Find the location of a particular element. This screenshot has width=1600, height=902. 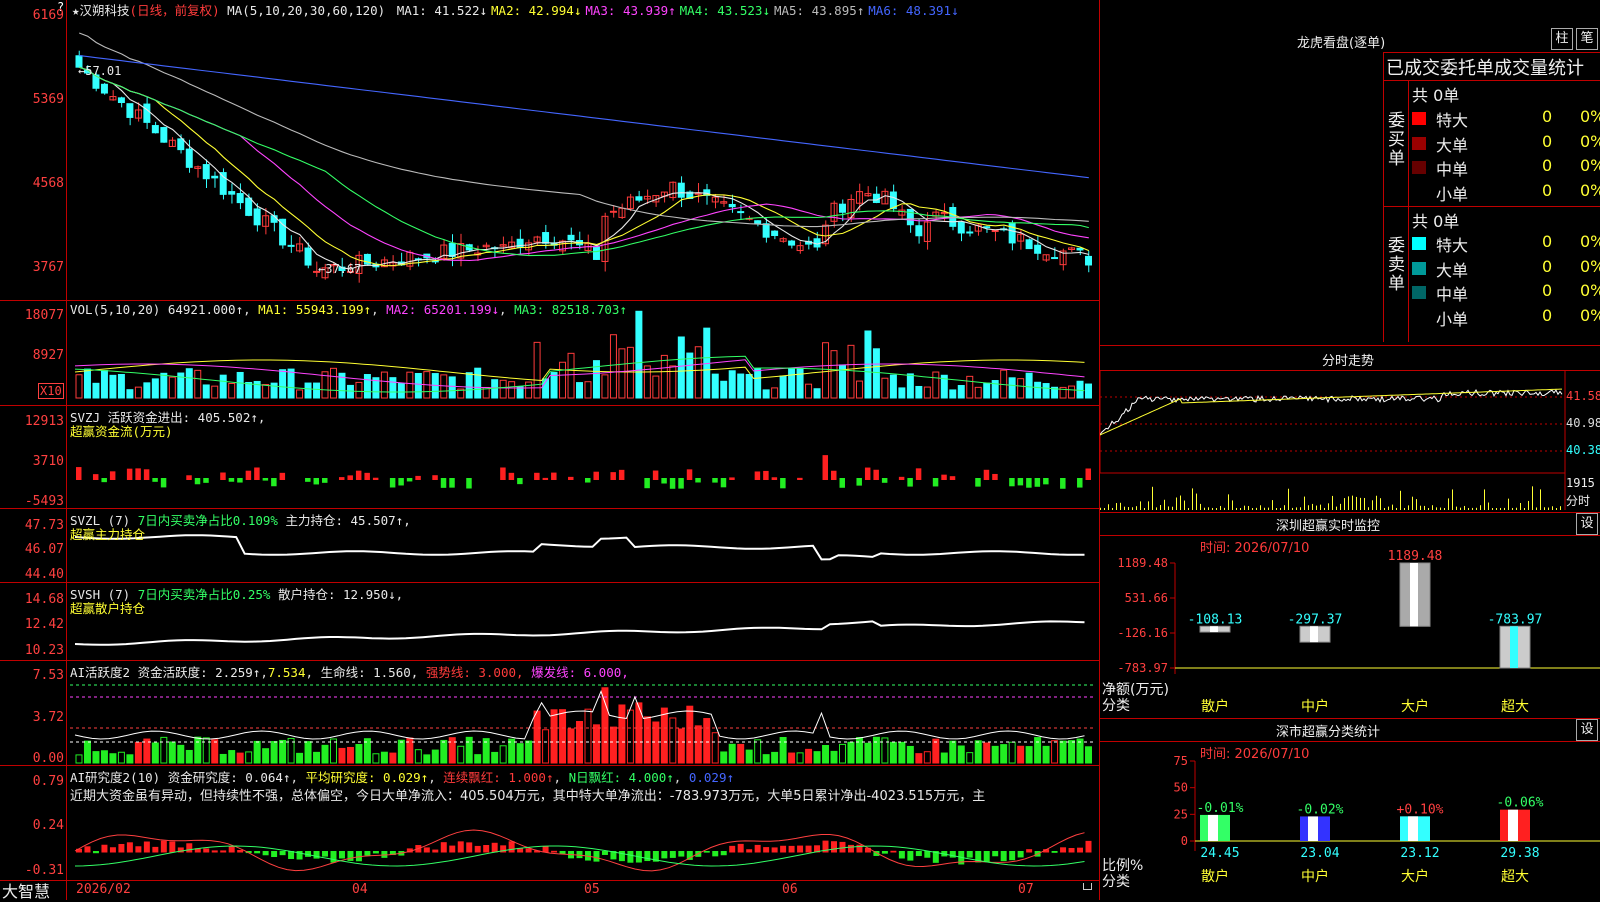

bar-view-button: 柱 is located at coordinates (1562, 39).